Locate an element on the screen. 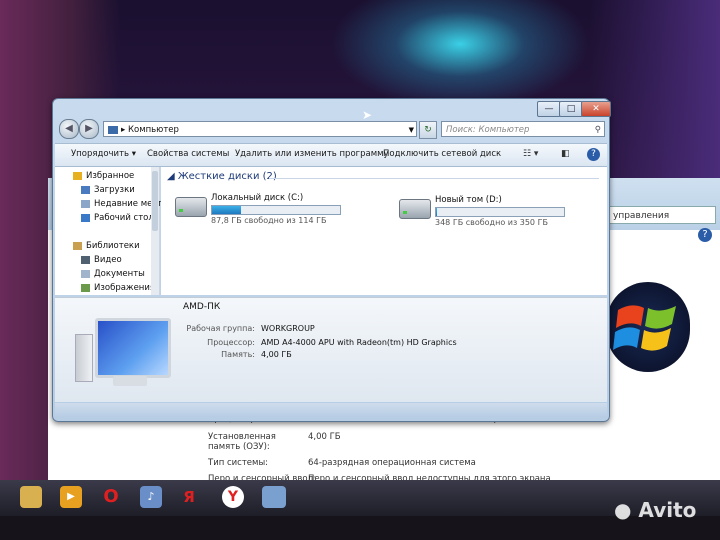 The width and height of the screenshot is (720, 540). documents-icon is located at coordinates (85, 273).